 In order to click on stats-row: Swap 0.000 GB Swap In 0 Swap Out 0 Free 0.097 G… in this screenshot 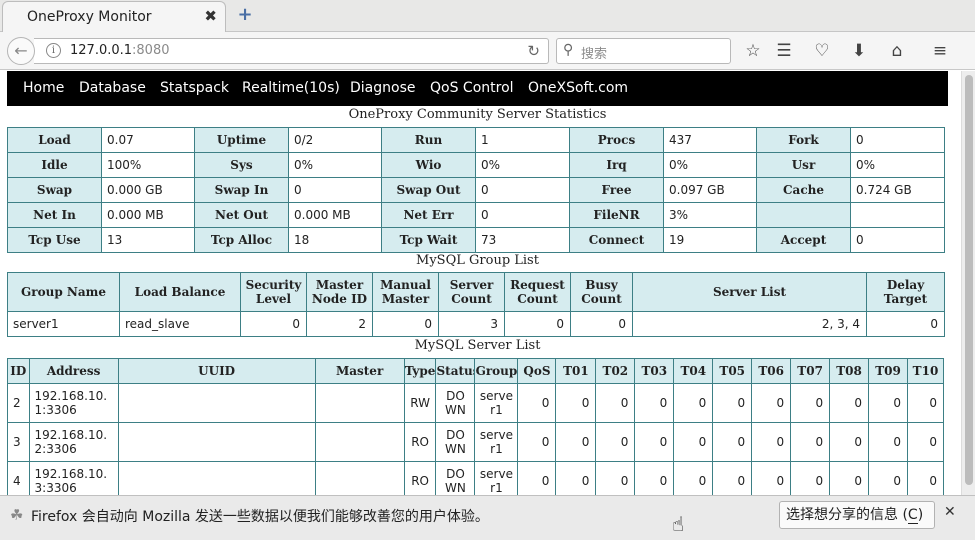, I will do `click(476, 190)`.